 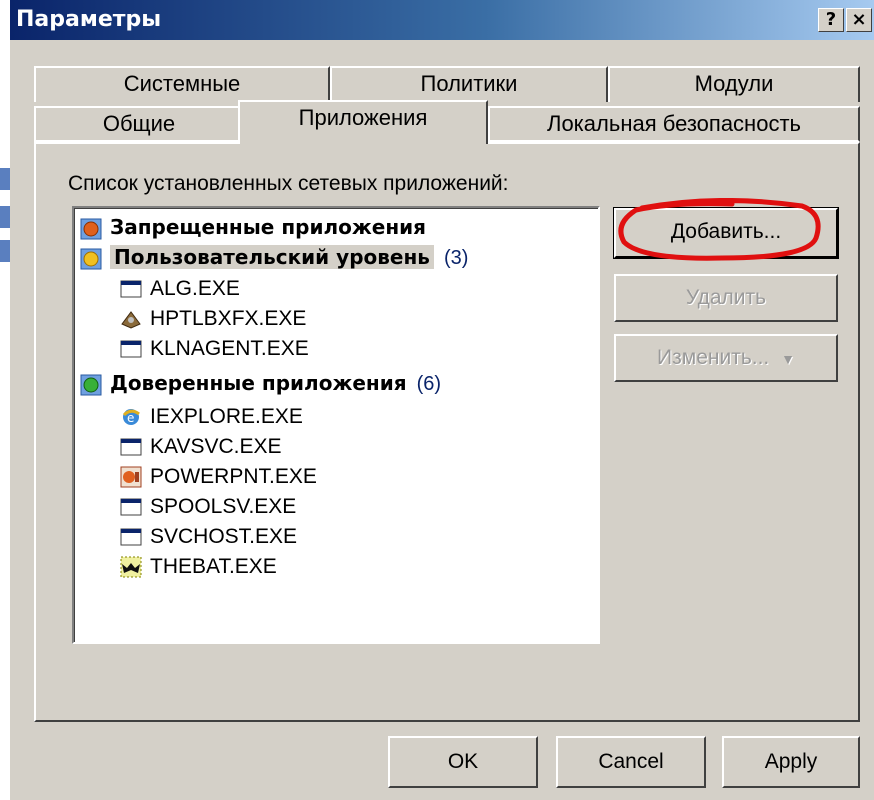 I want to click on tab-local-security: Локальная безопасность, so click(x=674, y=124).